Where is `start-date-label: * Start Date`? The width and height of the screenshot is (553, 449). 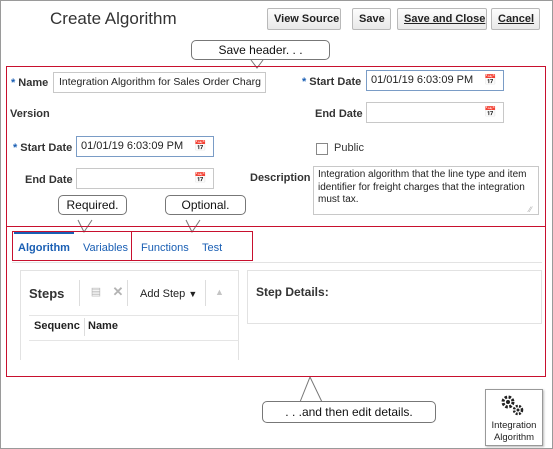
start-date-label: * Start Date is located at coordinates (42, 148).